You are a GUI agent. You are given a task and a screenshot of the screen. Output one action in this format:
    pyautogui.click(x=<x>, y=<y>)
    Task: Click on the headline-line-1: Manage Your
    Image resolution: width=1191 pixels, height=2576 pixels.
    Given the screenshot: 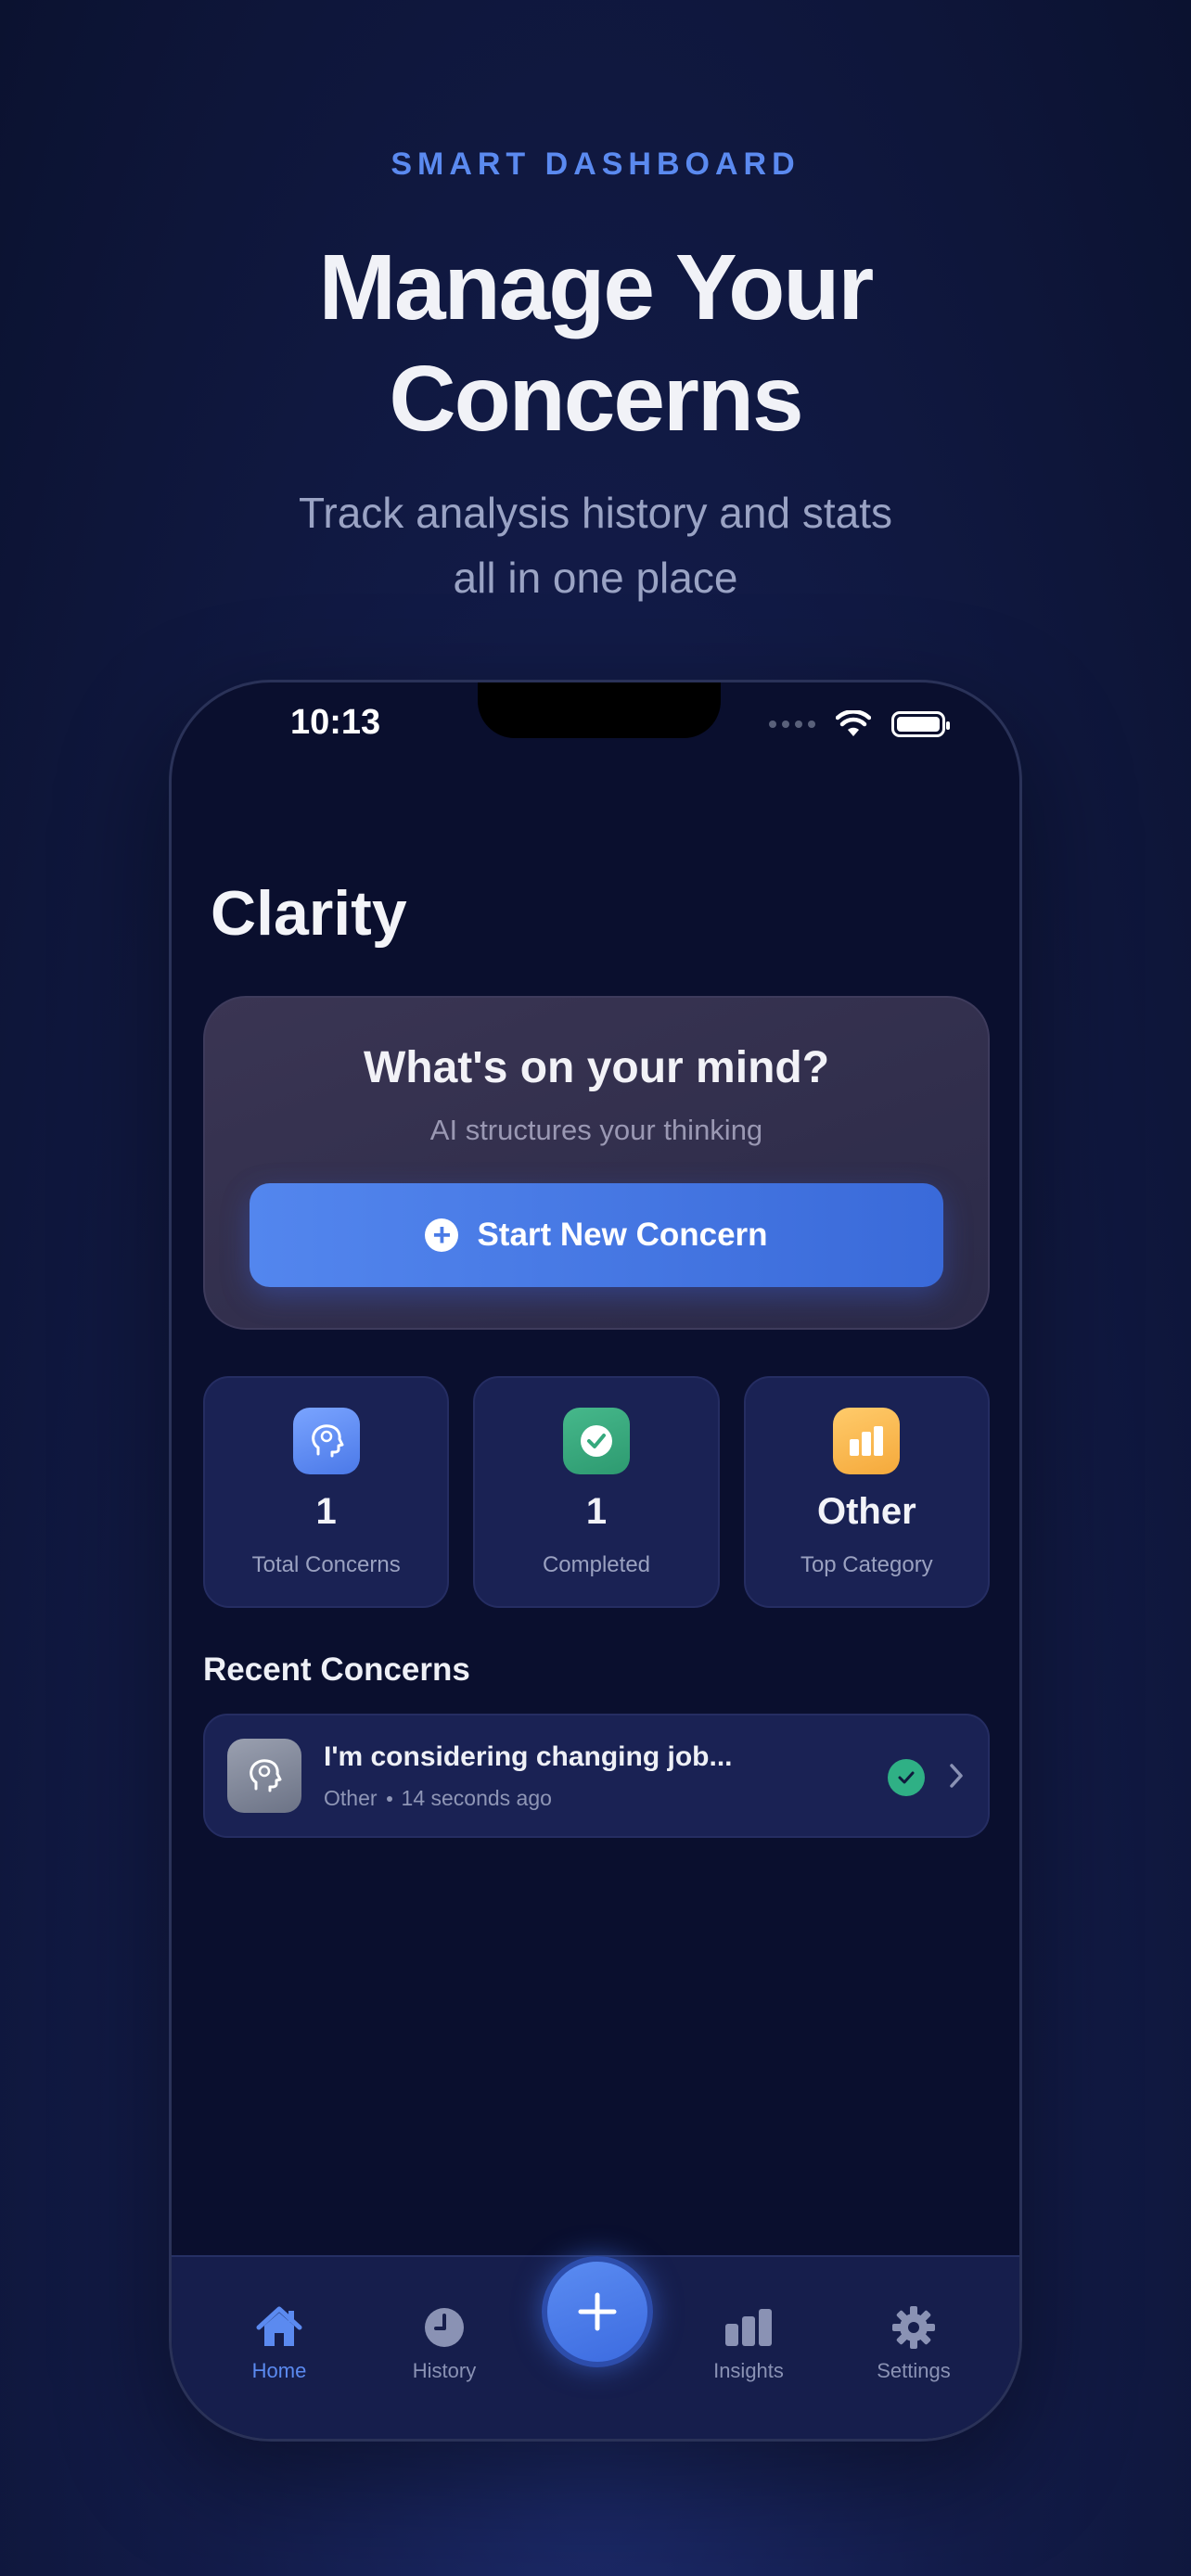 What is the action you would take?
    pyautogui.click(x=597, y=287)
    